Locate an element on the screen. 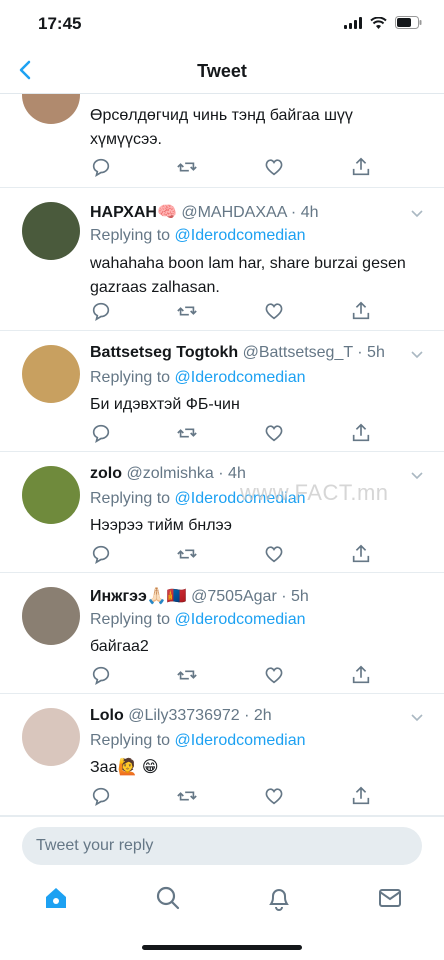  user-name: Инжгээ🙏🏻🇲🇳 is located at coordinates (138, 596).